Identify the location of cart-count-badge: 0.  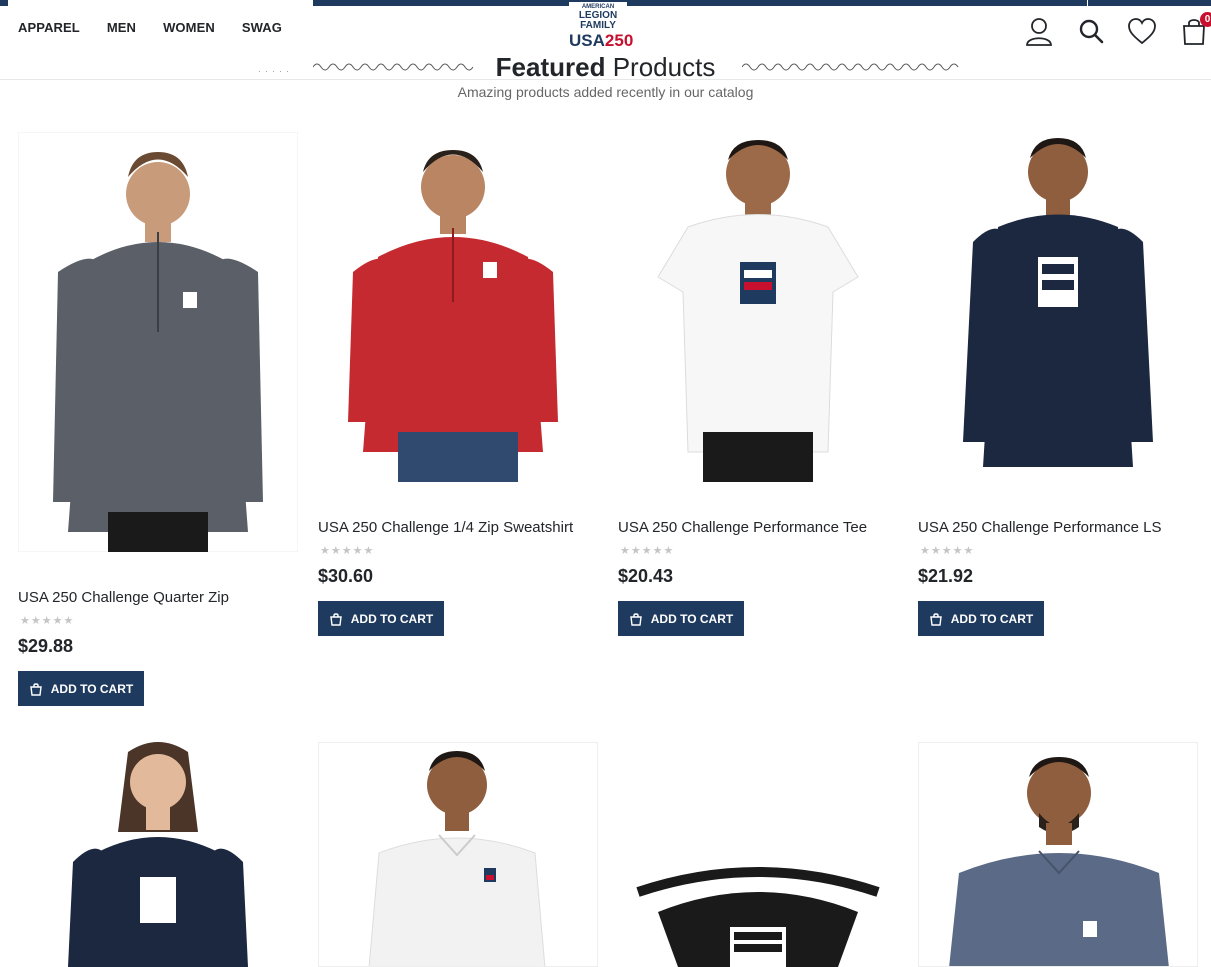
(1205, 19).